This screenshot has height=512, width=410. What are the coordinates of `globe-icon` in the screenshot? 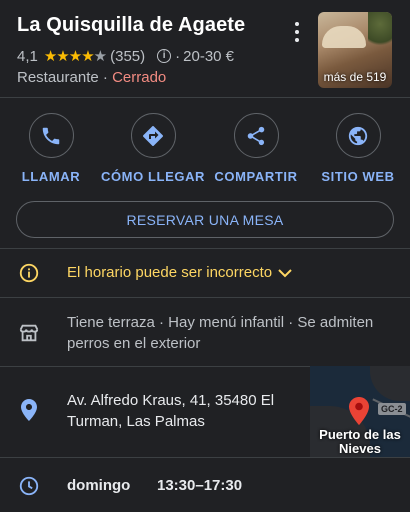 It's located at (358, 135).